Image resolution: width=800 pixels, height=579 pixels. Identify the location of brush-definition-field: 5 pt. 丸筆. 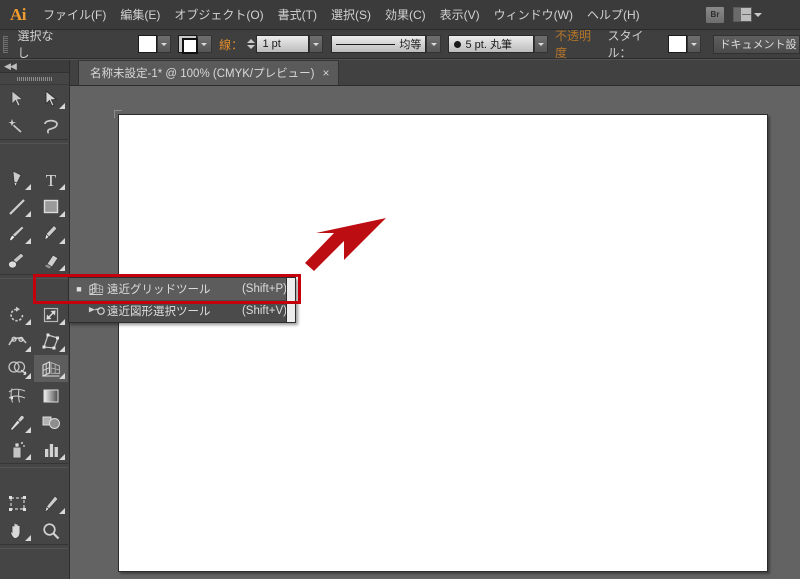
(490, 44).